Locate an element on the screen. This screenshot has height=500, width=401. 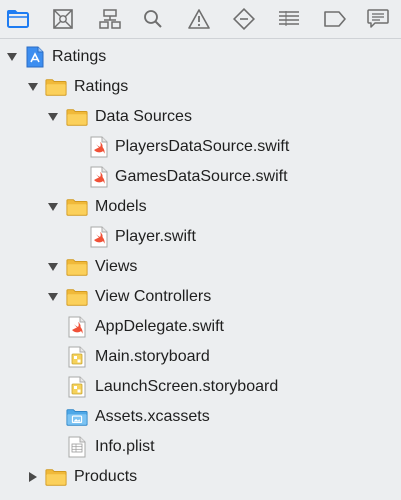
tree-item-ratings-folder: Ratings is located at coordinates (200, 87).